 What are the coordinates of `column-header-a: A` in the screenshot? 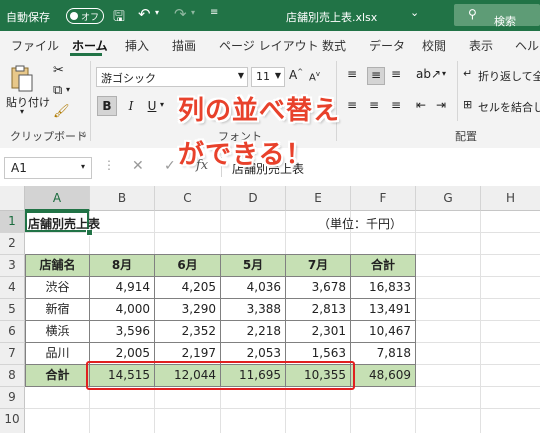 It's located at (57, 198).